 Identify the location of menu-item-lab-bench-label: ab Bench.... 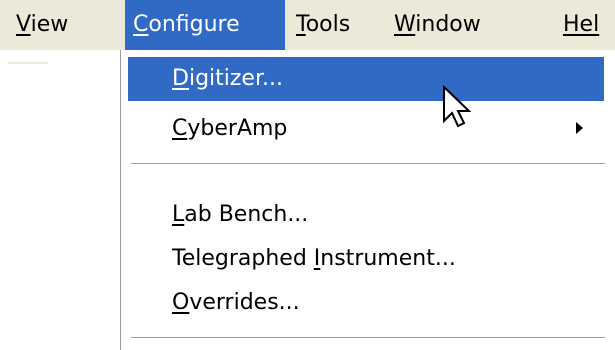
(246, 214).